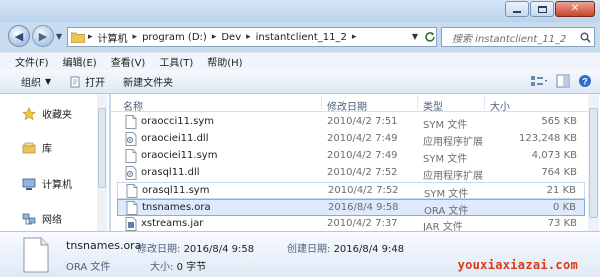 This screenshot has height=277, width=600. I want to click on view-controls: ?, so click(561, 81).